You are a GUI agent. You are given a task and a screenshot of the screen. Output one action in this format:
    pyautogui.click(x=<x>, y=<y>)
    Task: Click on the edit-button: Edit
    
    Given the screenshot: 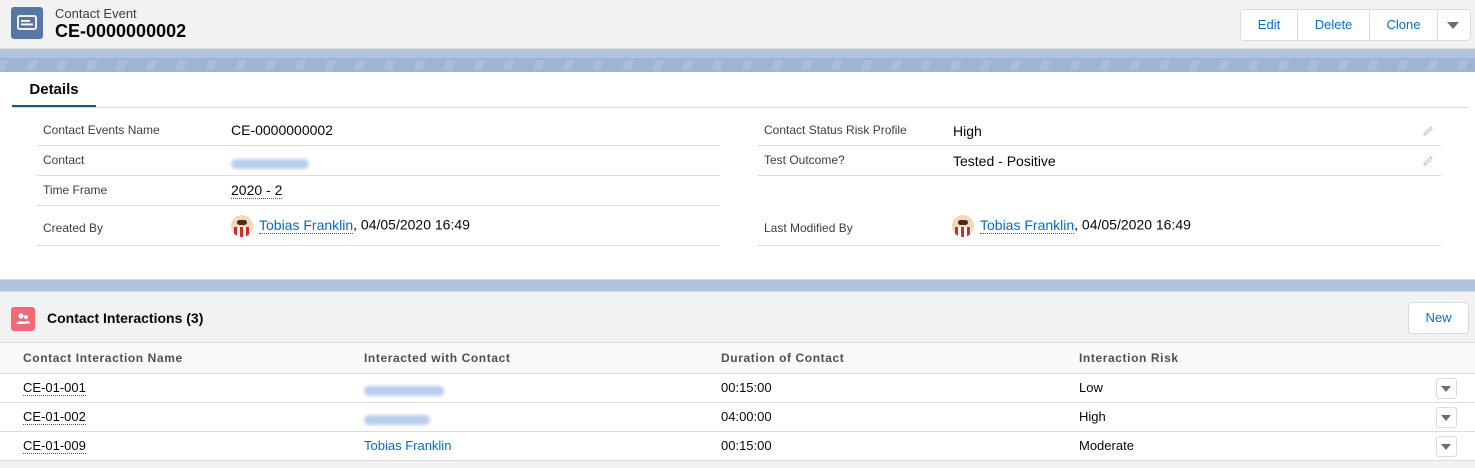 What is the action you would take?
    pyautogui.click(x=1269, y=25)
    